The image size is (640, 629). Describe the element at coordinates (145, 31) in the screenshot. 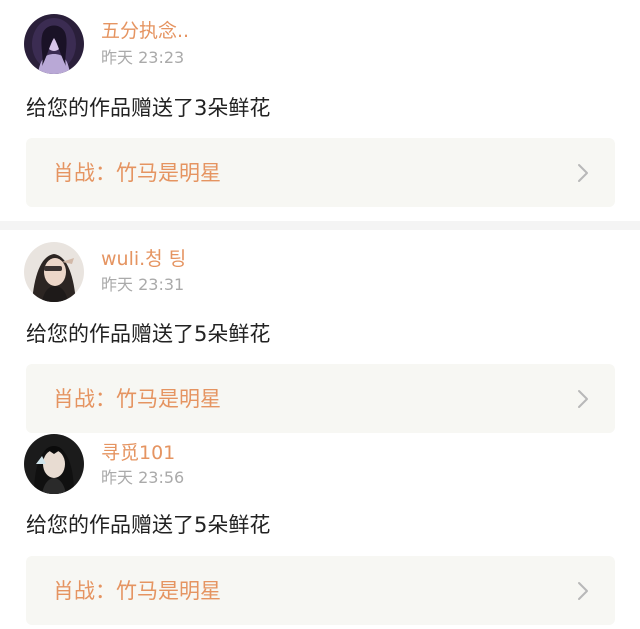

I see `username: 五分执念..` at that location.